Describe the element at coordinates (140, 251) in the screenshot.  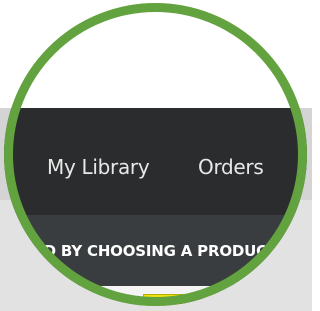
I see `promo-heading: STARTED BY CHOOSING A PRODUCT` at that location.